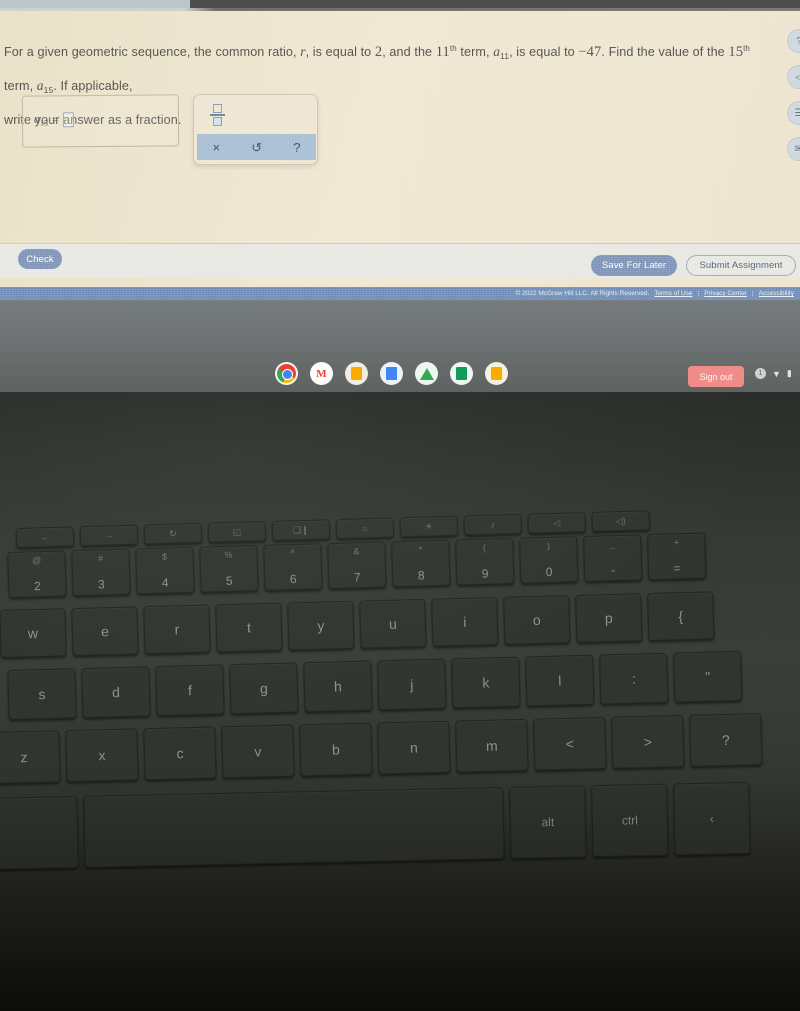  I want to click on key-space, so click(294, 827).